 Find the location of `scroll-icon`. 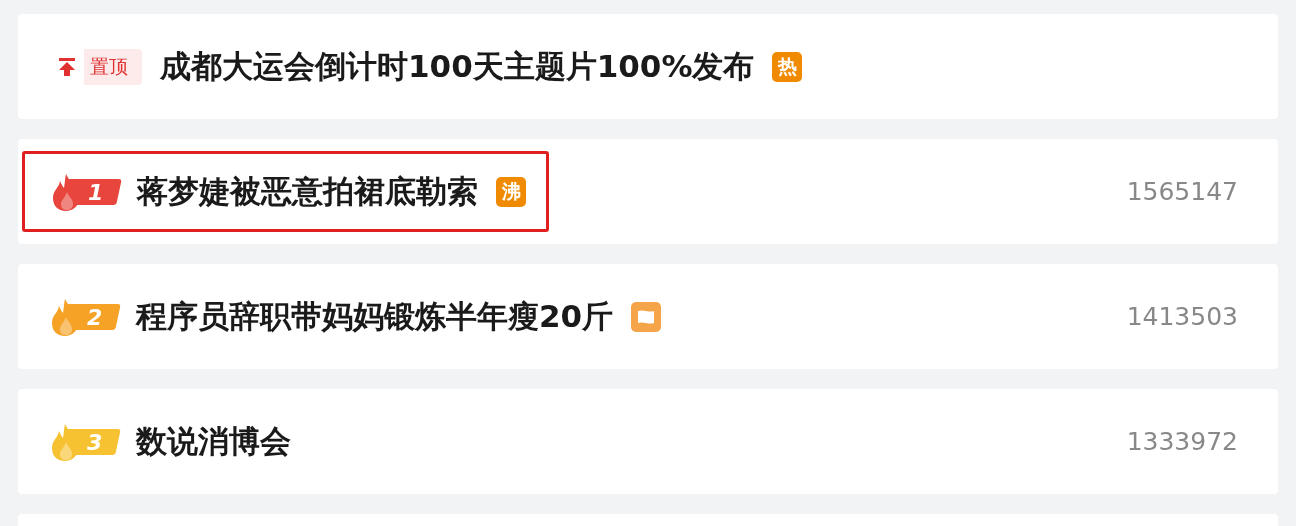

scroll-icon is located at coordinates (646, 316).